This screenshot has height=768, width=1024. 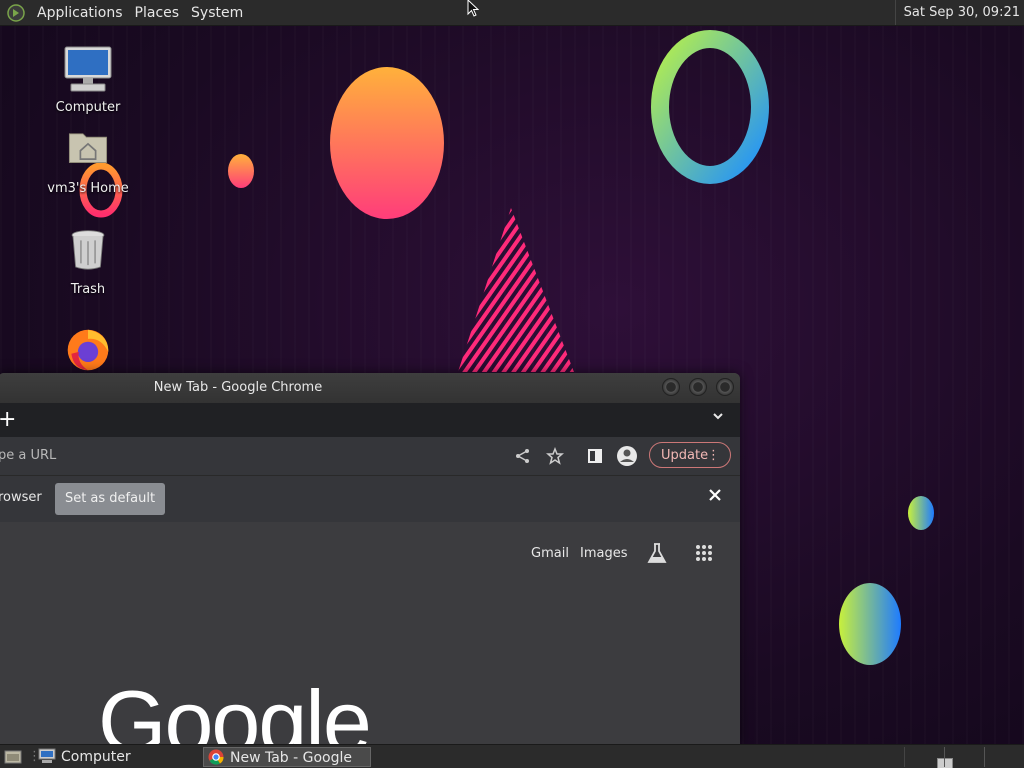 I want to click on chrome-icon, so click(x=216, y=757).